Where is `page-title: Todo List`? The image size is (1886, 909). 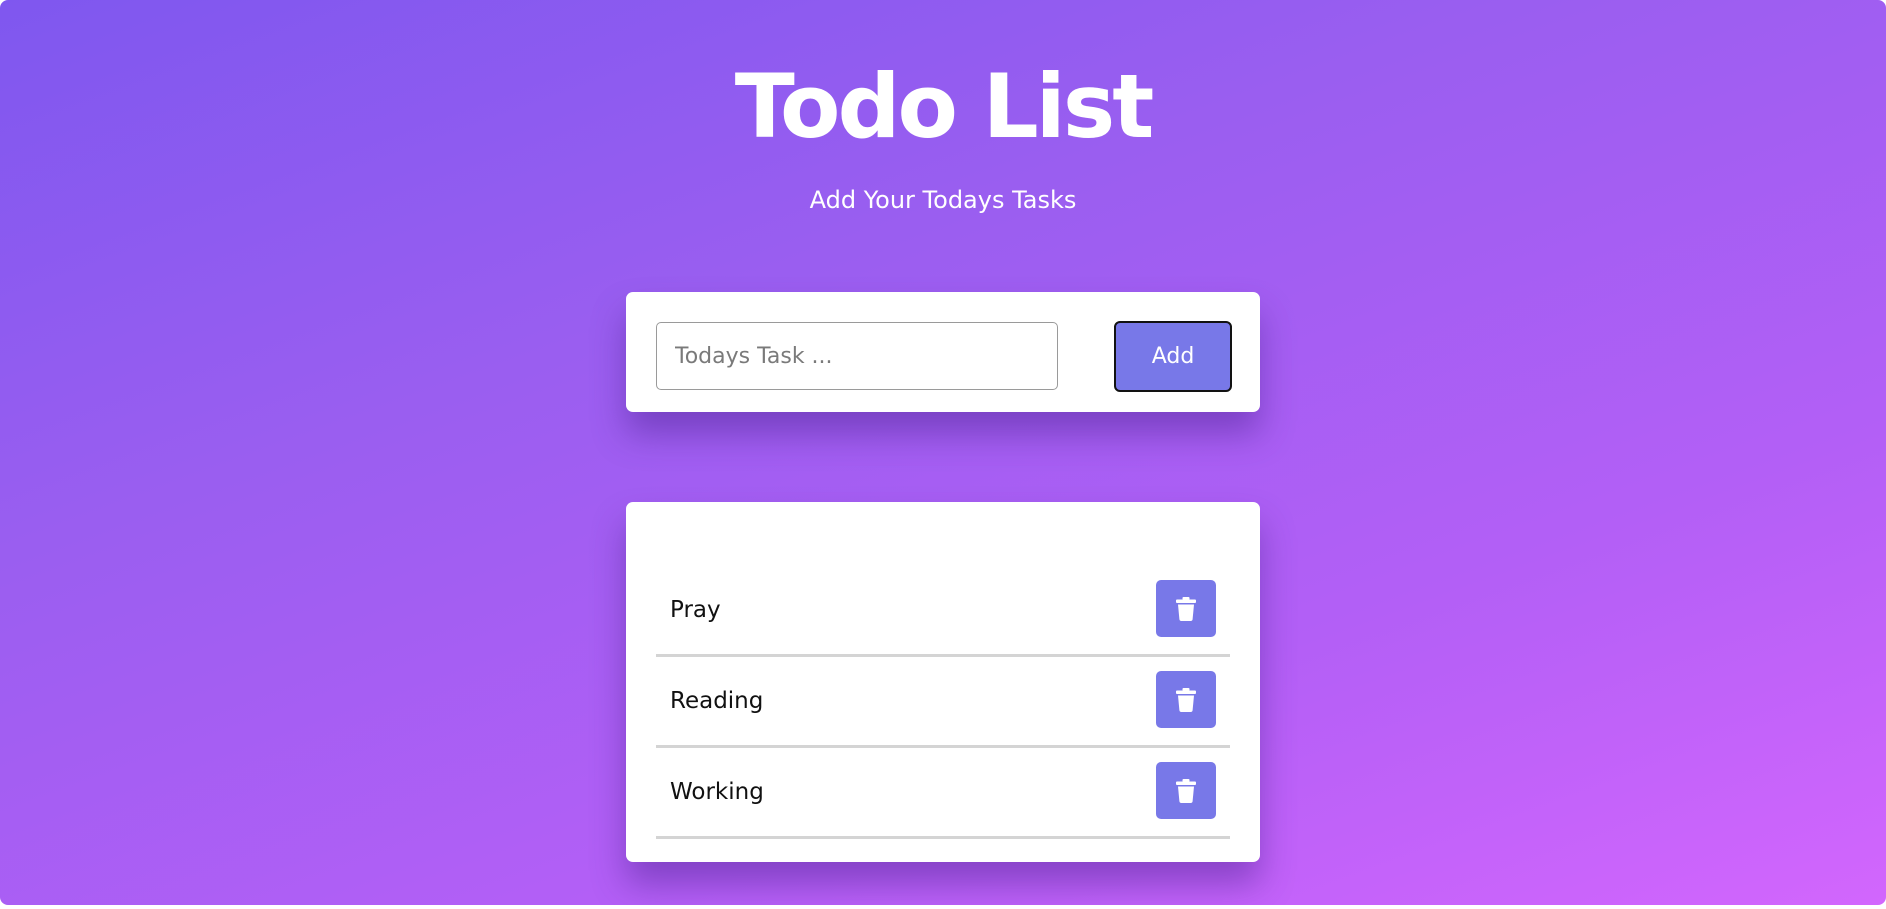 page-title: Todo List is located at coordinates (944, 106).